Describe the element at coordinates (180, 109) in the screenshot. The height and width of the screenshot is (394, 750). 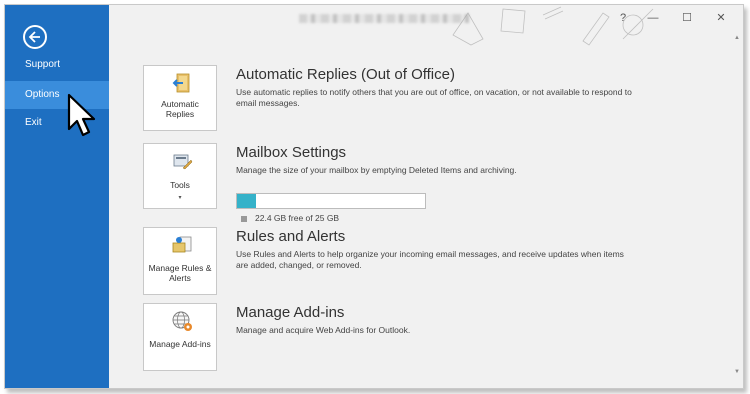
I see `tile-label: Automatic Replies` at that location.